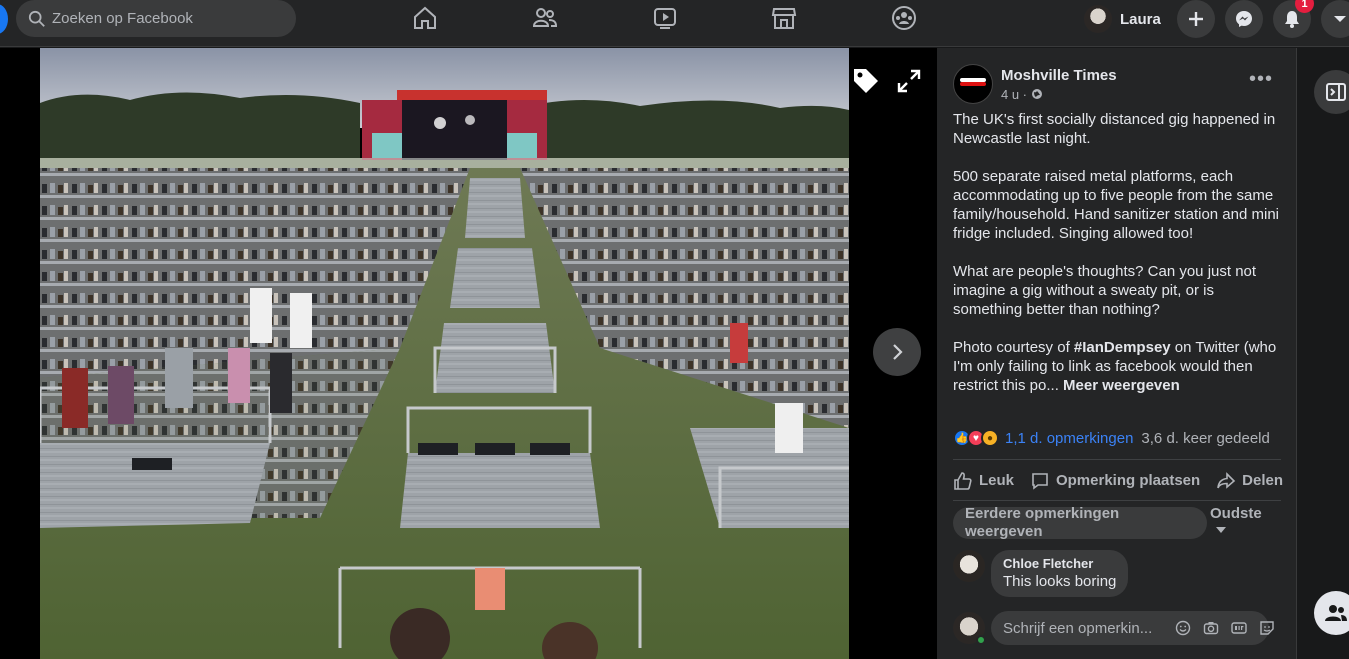  What do you see at coordinates (1037, 94) in the screenshot?
I see `globe-icon` at bounding box center [1037, 94].